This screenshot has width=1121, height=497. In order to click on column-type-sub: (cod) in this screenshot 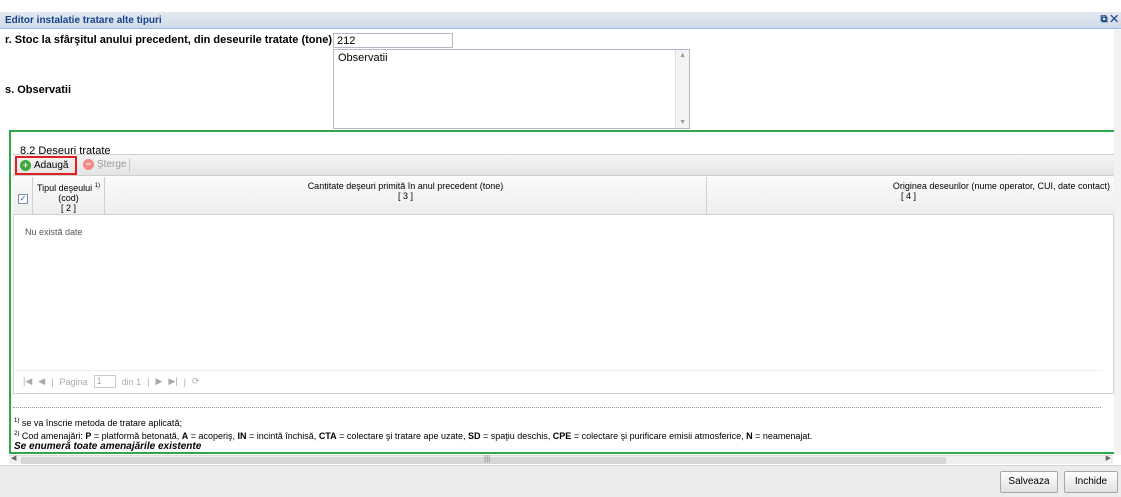, I will do `click(68, 198)`.